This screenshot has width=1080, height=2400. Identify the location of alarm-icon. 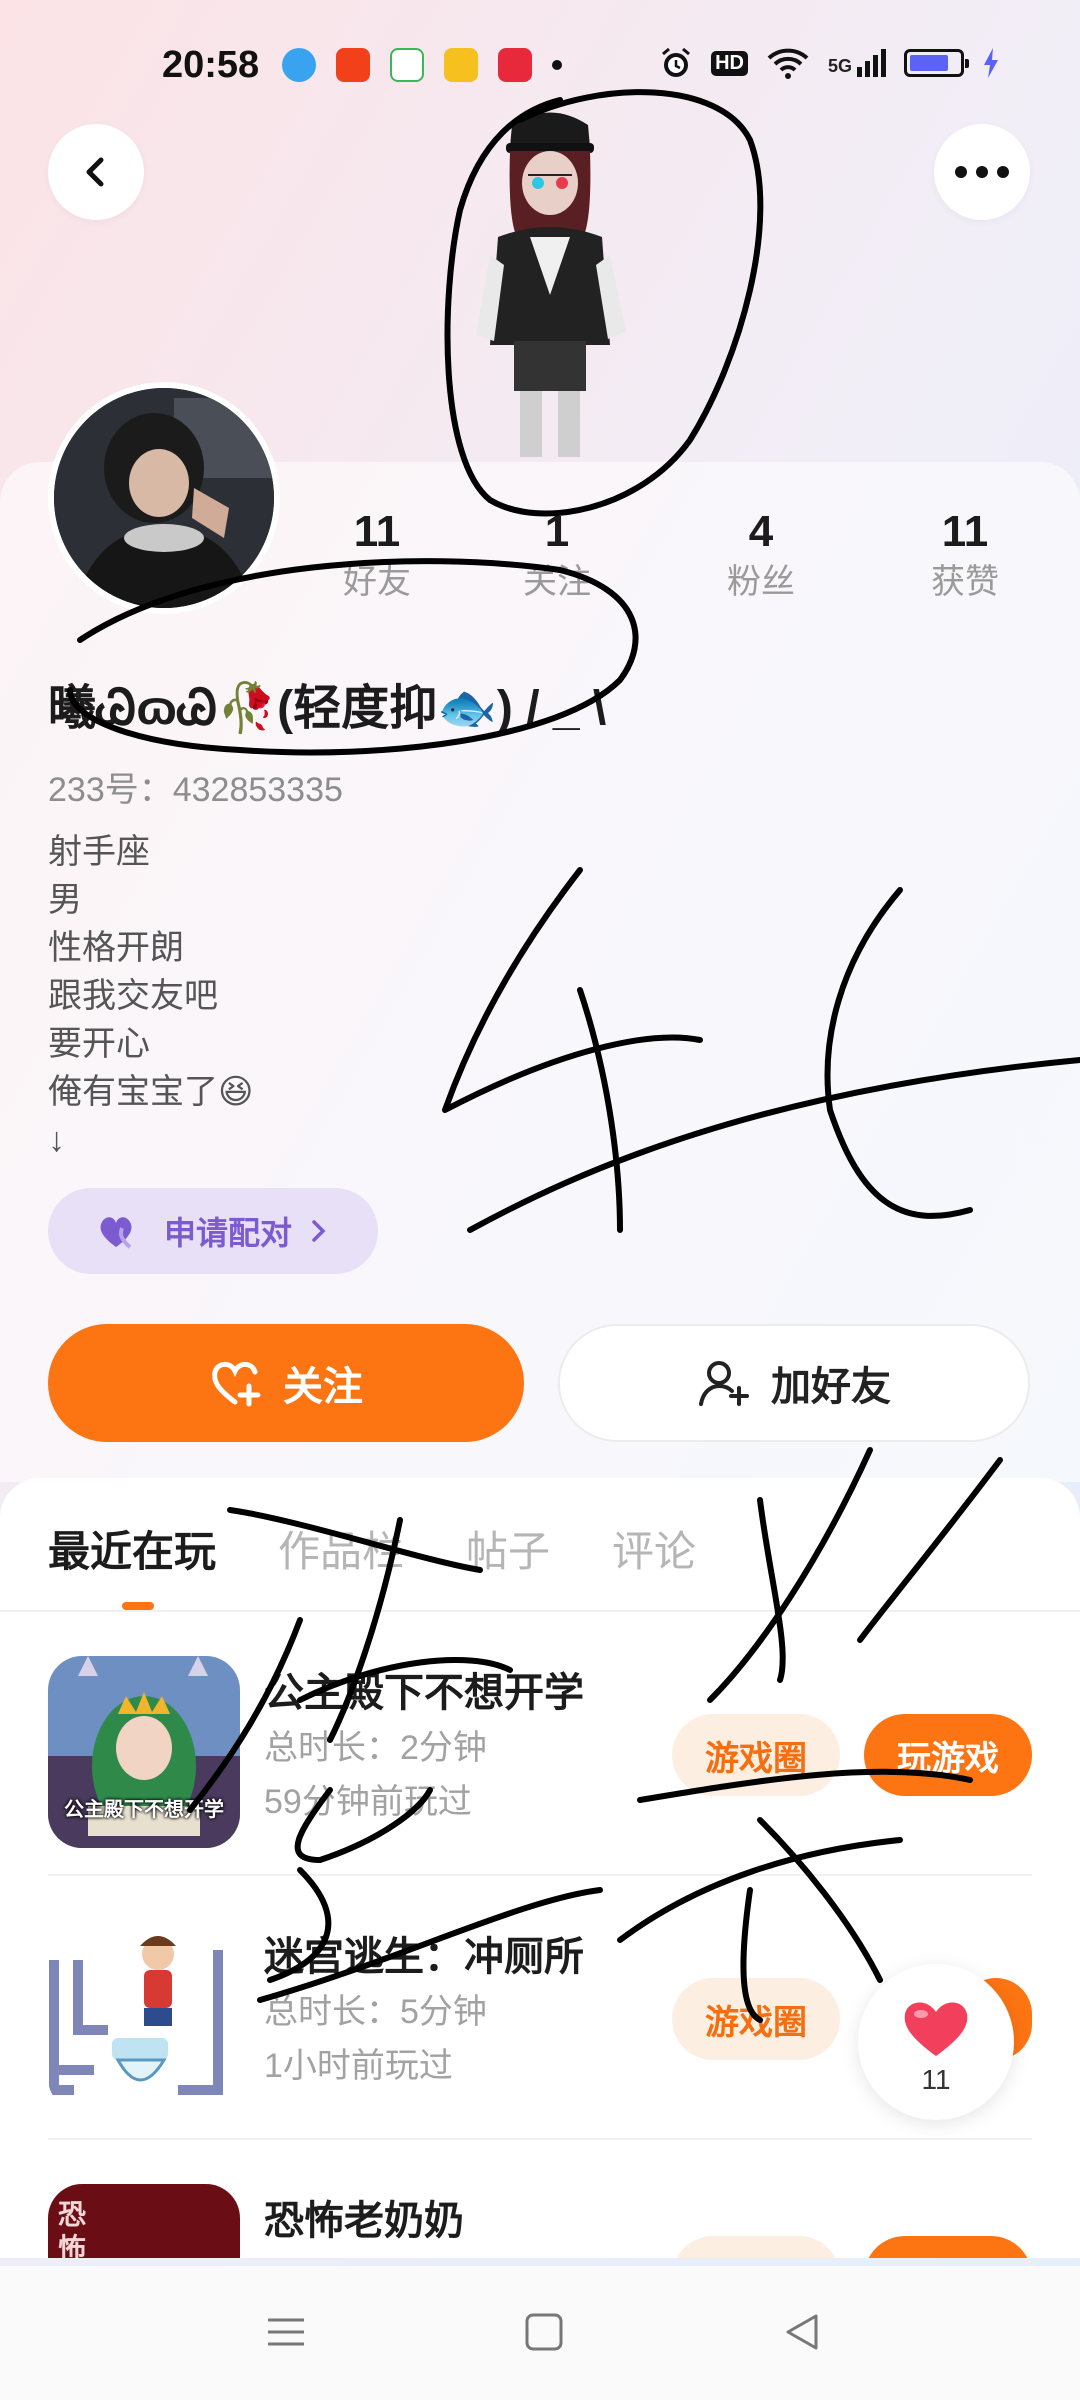
(676, 62).